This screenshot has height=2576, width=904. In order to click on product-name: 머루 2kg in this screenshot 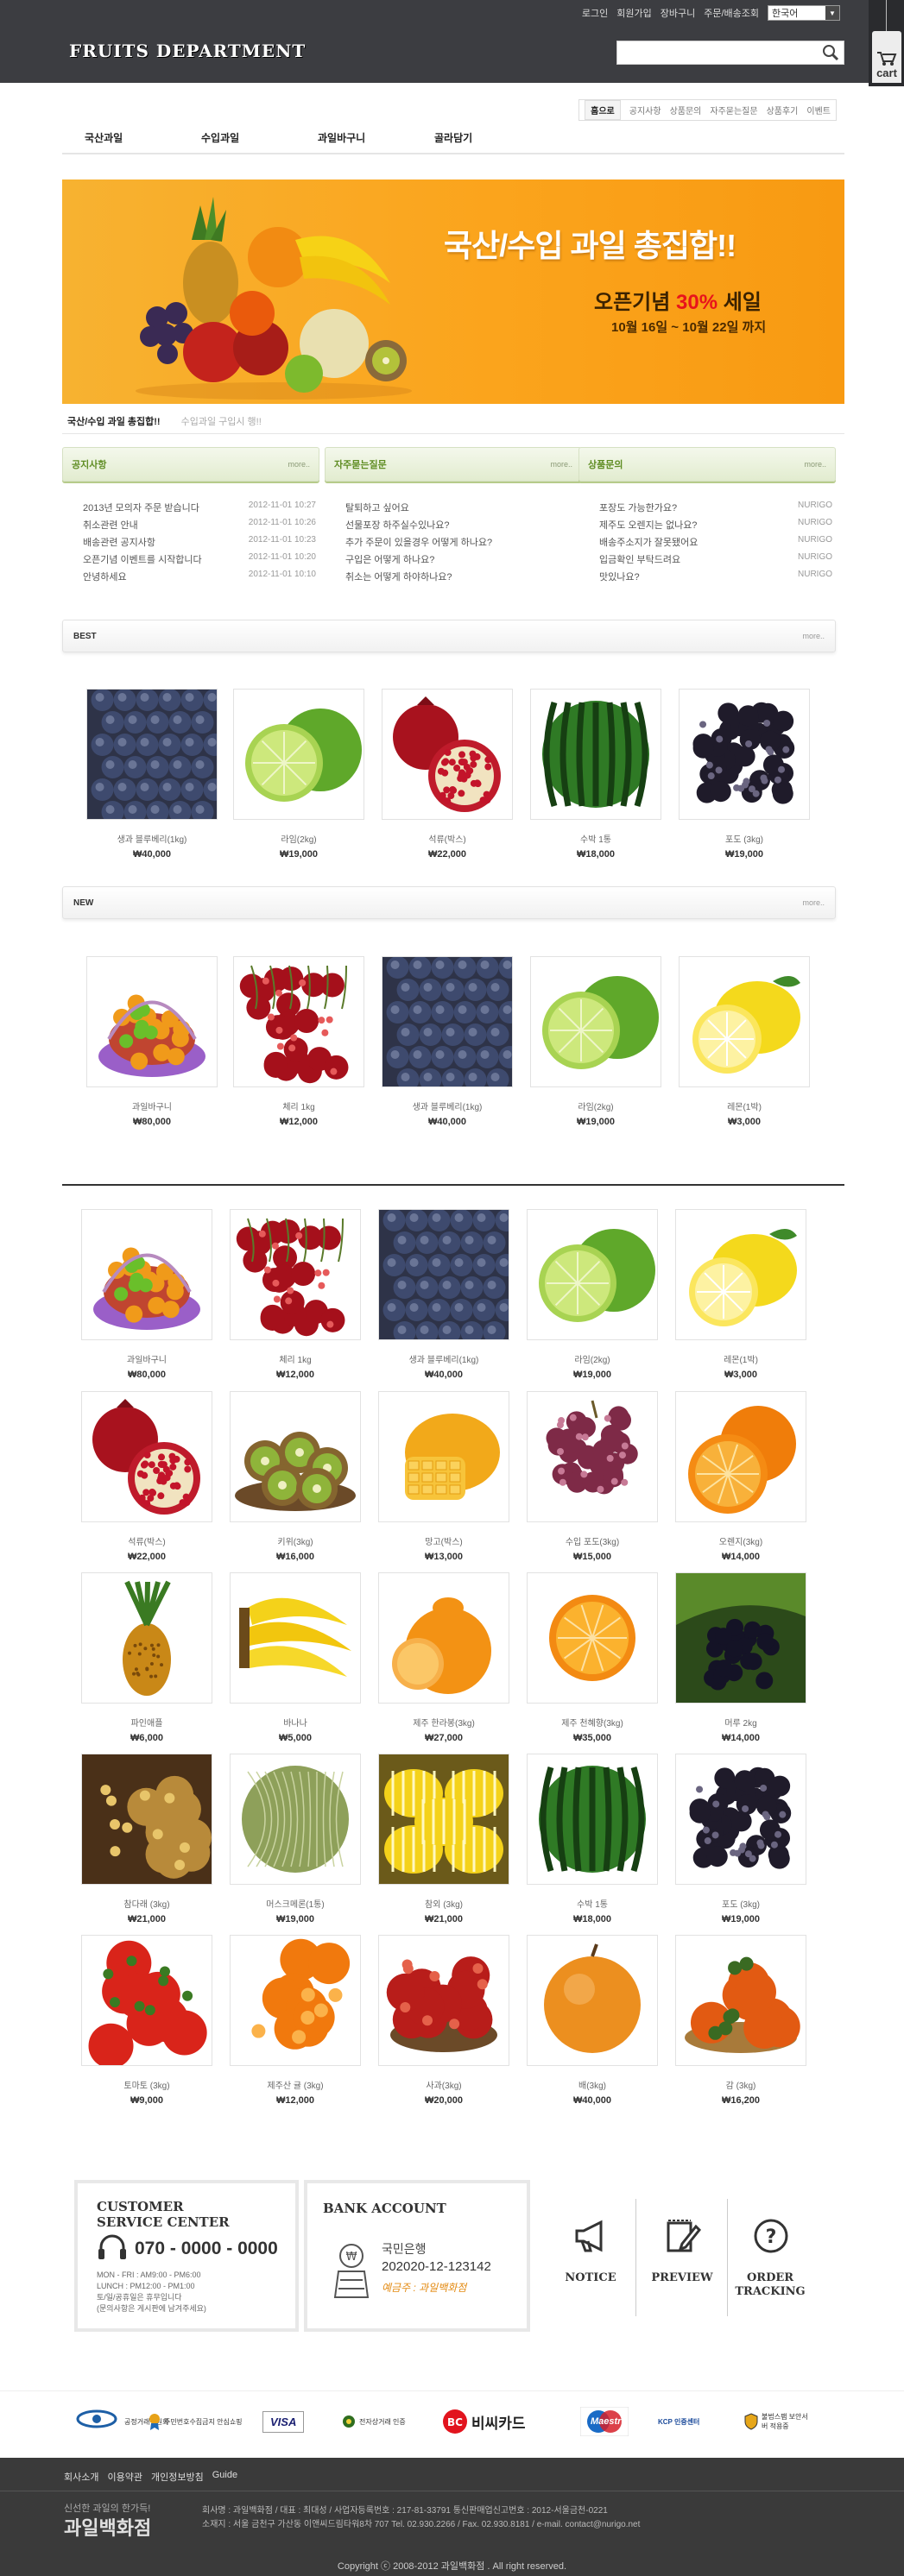, I will do `click(740, 1722)`.